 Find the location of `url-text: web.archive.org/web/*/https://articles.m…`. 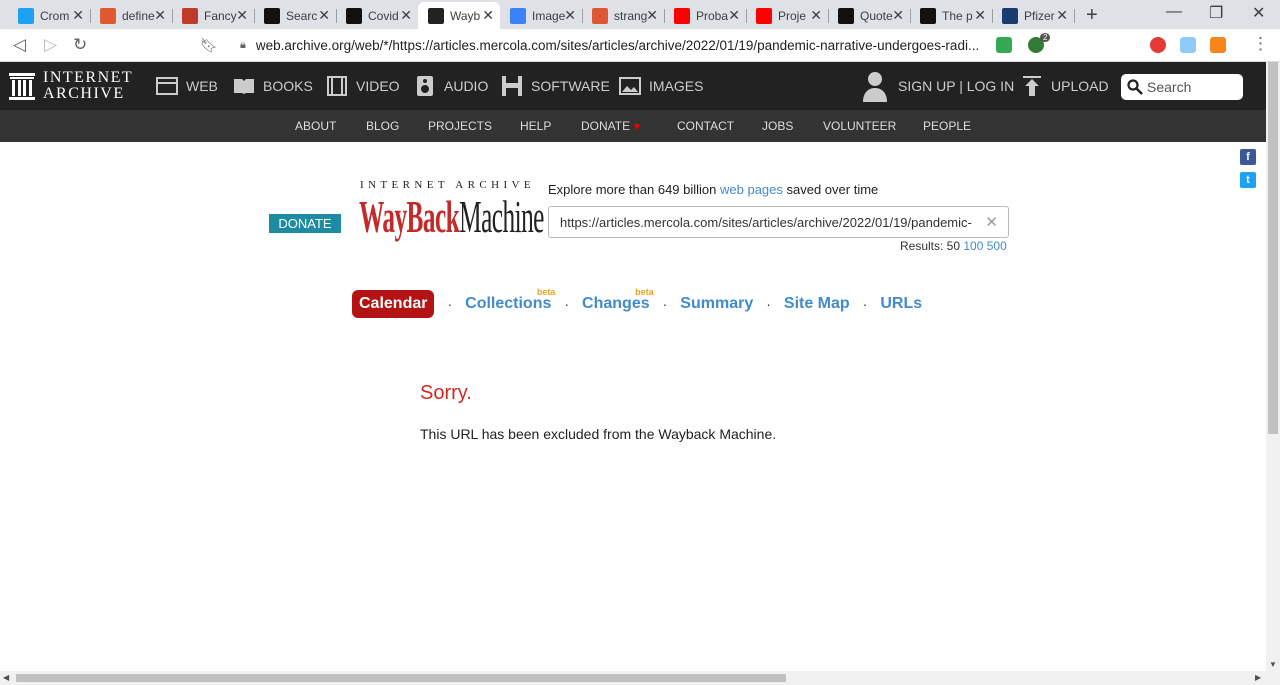

url-text: web.archive.org/web/*/https://articles.m… is located at coordinates (617, 45).